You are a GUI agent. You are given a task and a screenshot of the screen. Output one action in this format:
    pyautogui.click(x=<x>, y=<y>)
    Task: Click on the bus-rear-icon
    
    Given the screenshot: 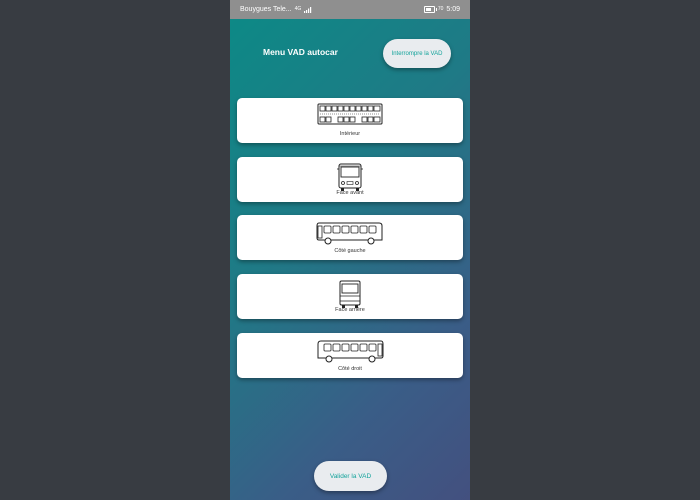 What is the action you would take?
    pyautogui.click(x=350, y=294)
    